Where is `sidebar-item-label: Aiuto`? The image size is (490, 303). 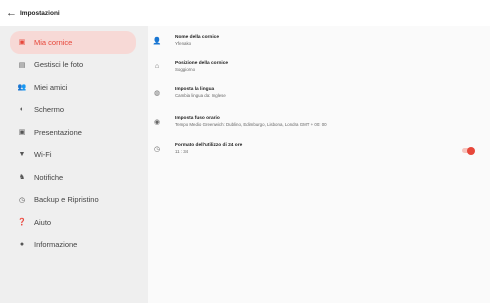
sidebar-item-label: Aiuto is located at coordinates (43, 222).